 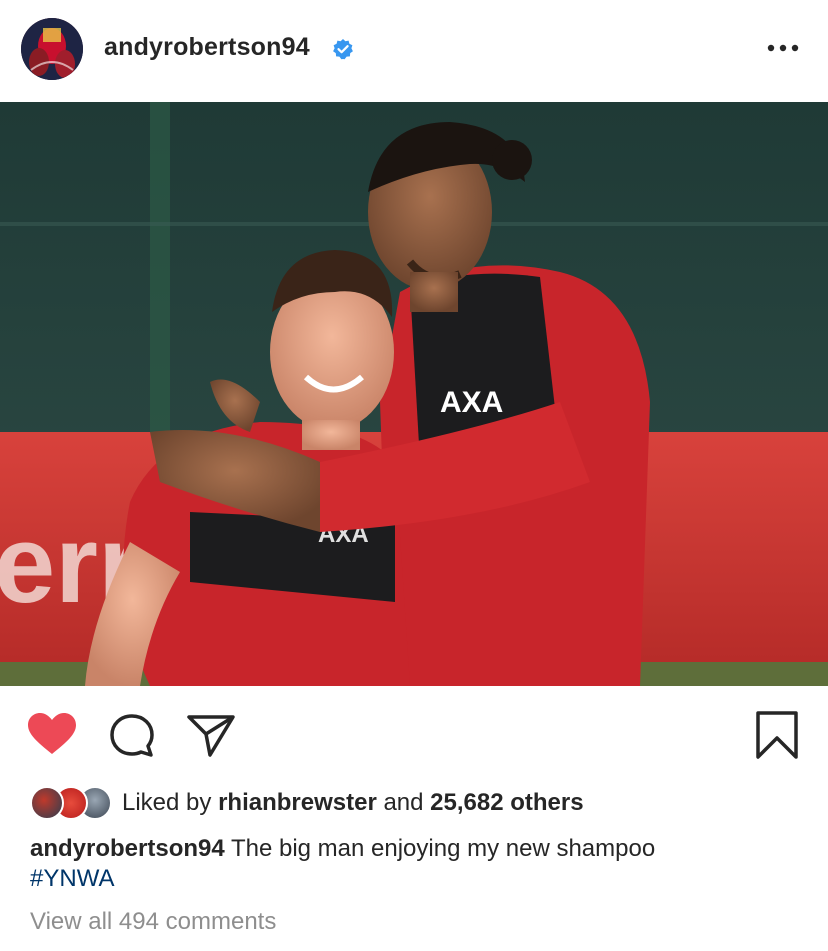 I want to click on likes-row: Liked by rhianbrewster and 25,682 others, so click(x=307, y=803).